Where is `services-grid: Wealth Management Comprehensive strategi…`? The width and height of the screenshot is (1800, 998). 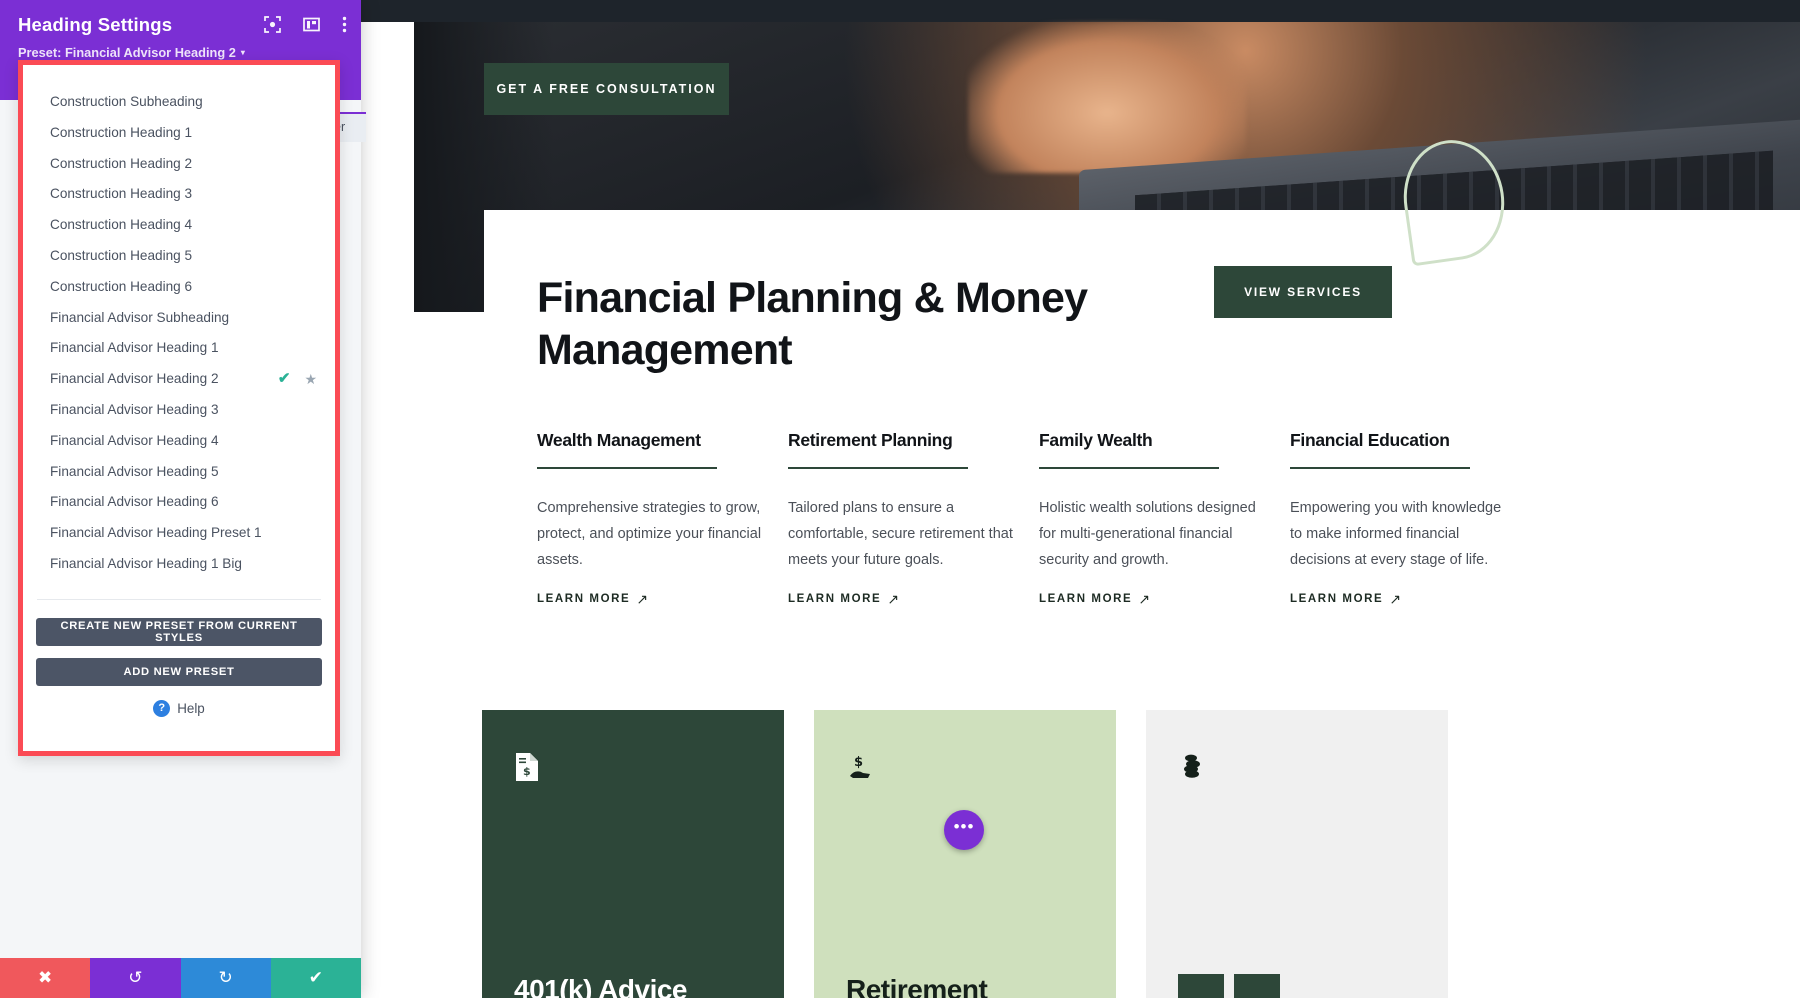 services-grid: Wealth Management Comprehensive strategi… is located at coordinates (1137, 519).